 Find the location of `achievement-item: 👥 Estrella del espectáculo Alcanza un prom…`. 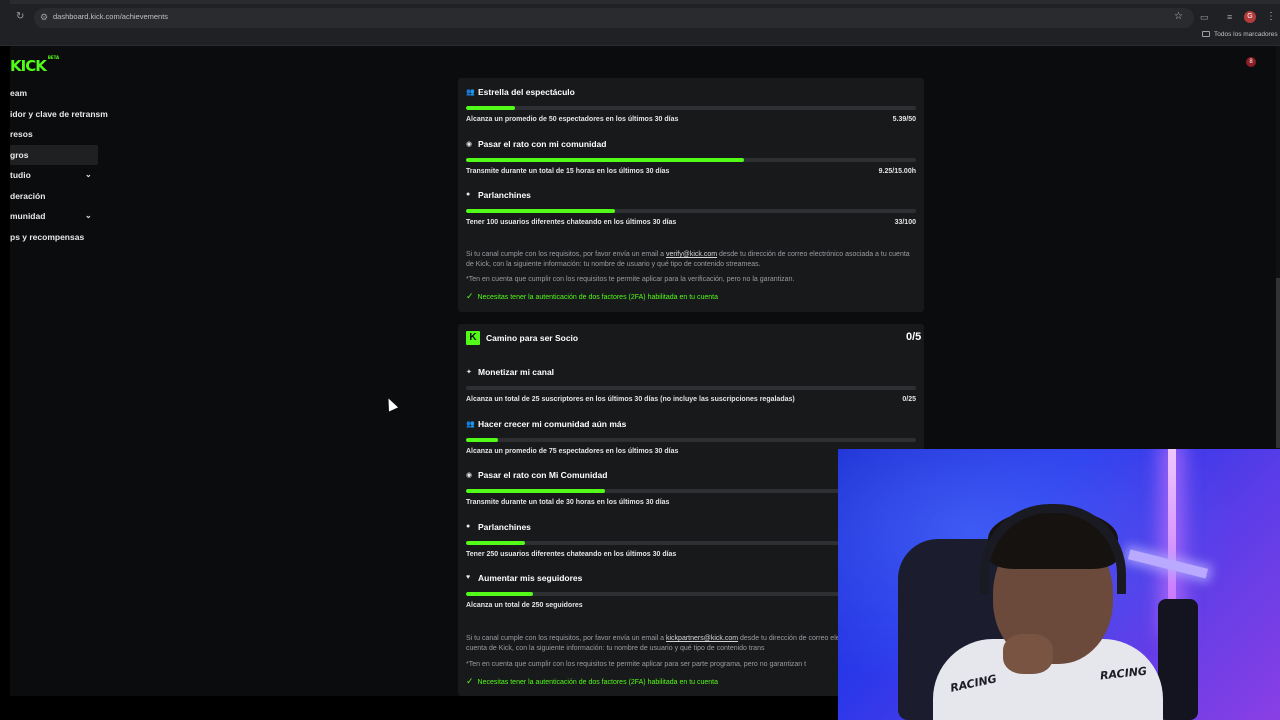

achievement-item: 👥 Estrella del espectáculo Alcanza un prom… is located at coordinates (691, 108).